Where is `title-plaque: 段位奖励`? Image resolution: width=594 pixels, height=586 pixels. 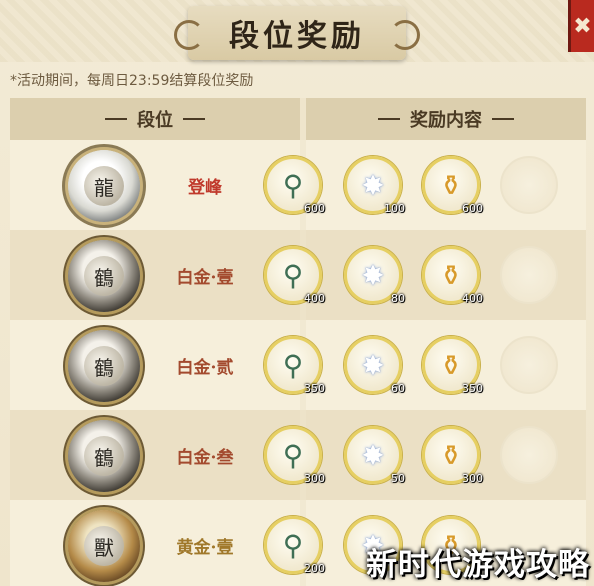
title-plaque: 段位奖励 is located at coordinates (297, 33).